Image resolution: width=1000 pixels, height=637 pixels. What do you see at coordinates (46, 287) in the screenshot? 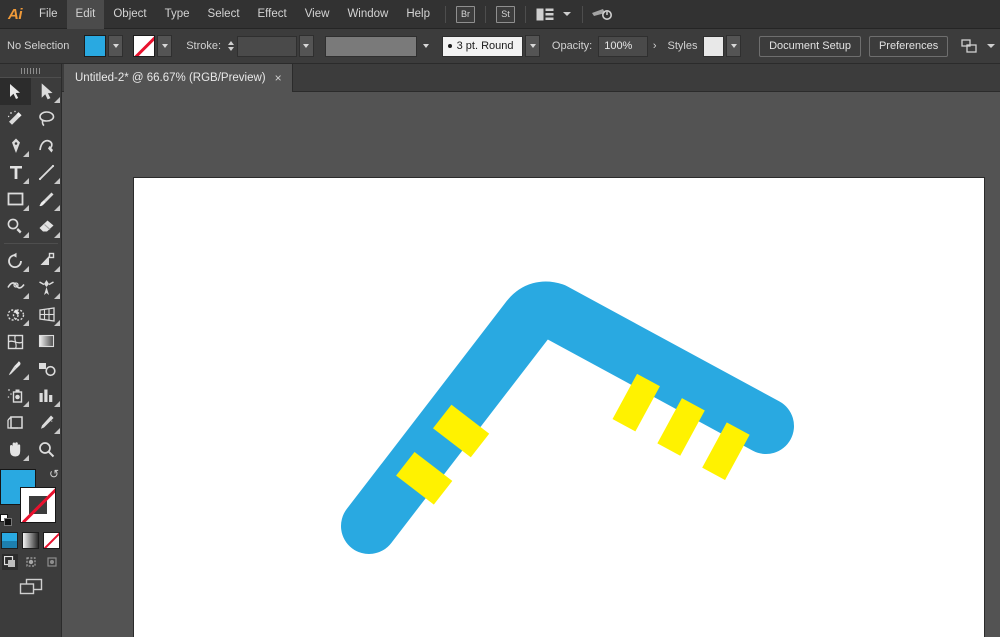
I see `free-transform-tool` at bounding box center [46, 287].